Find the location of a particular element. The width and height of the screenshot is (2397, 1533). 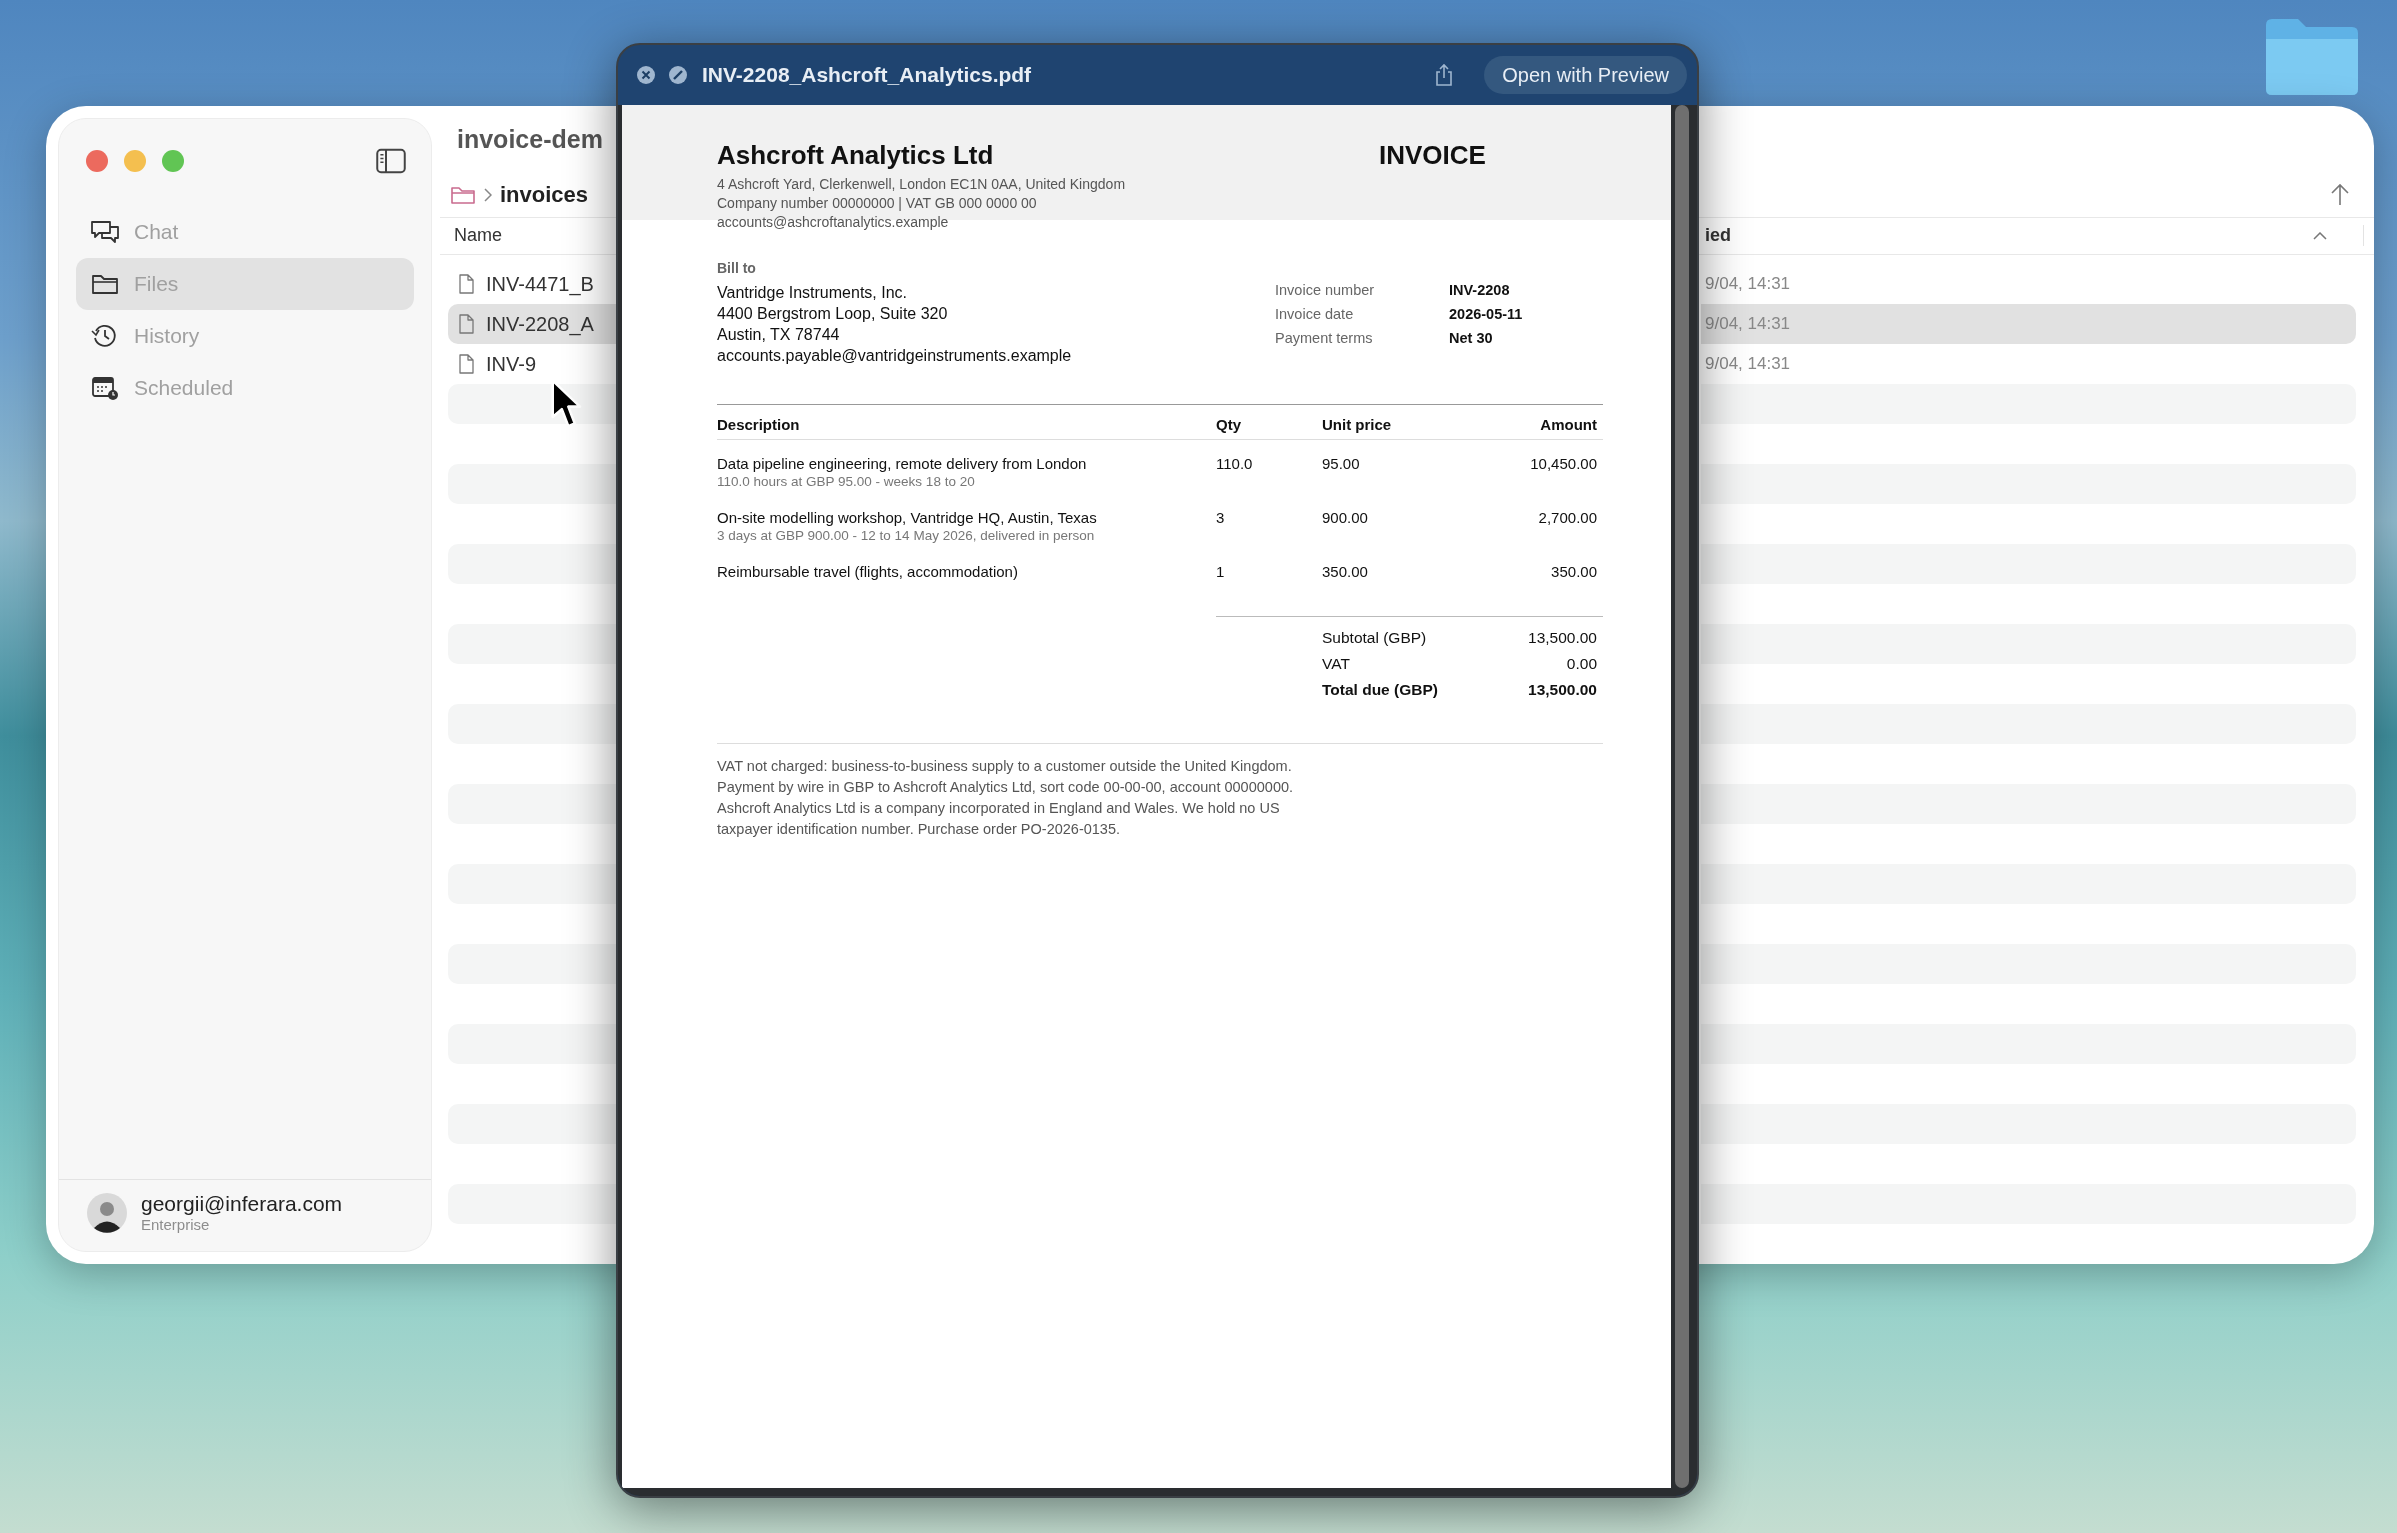

total-value: 0.00 is located at coordinates (1581, 664).